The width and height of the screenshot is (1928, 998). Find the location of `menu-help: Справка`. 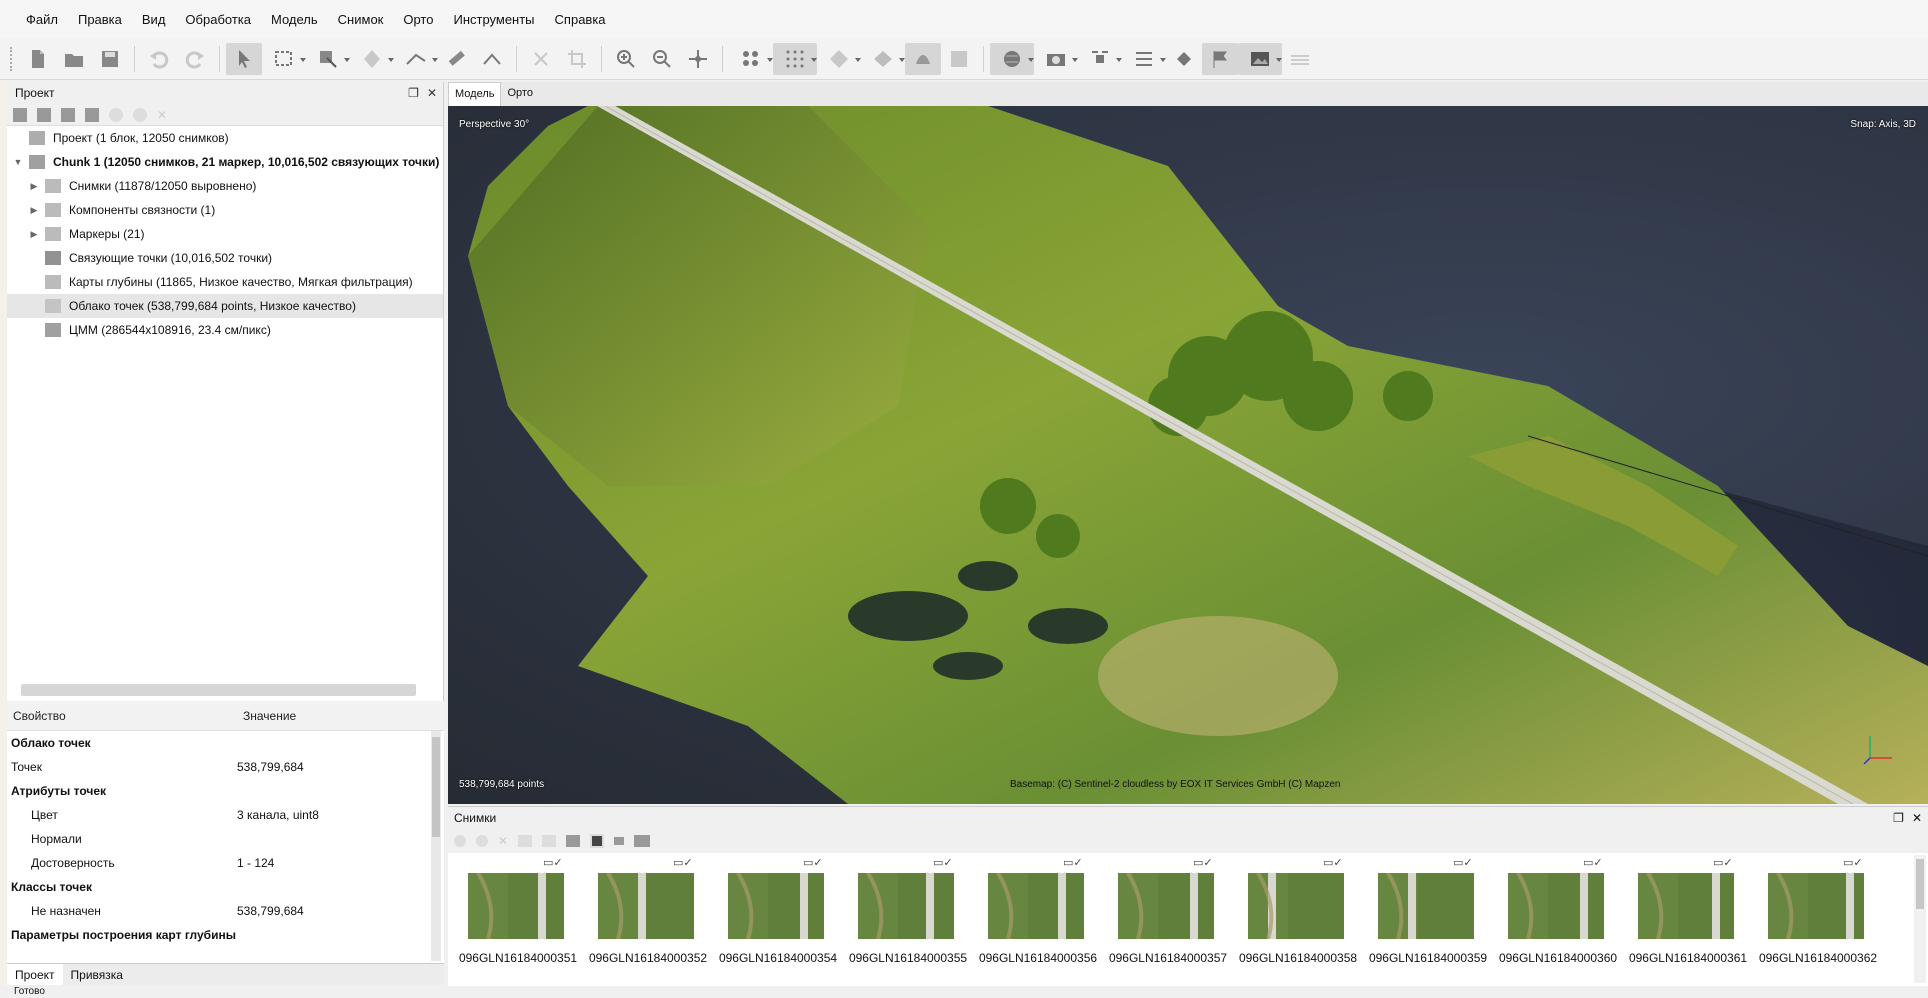

menu-help: Справка is located at coordinates (580, 19).